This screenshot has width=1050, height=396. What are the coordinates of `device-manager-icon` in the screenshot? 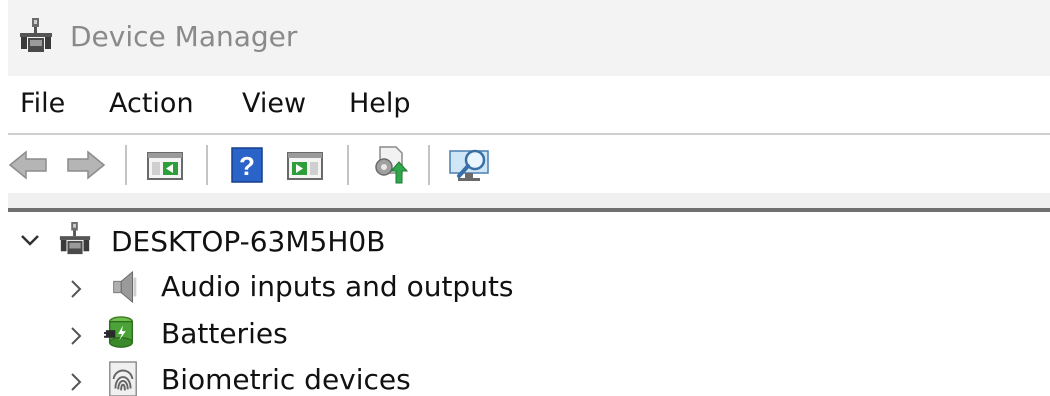 It's located at (36, 35).